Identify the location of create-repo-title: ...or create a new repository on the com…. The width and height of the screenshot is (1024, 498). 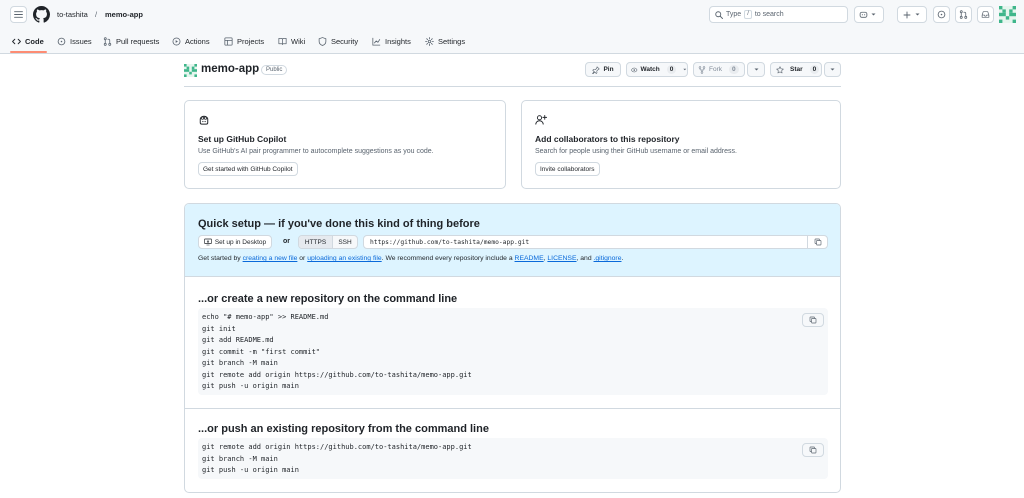
(328, 299).